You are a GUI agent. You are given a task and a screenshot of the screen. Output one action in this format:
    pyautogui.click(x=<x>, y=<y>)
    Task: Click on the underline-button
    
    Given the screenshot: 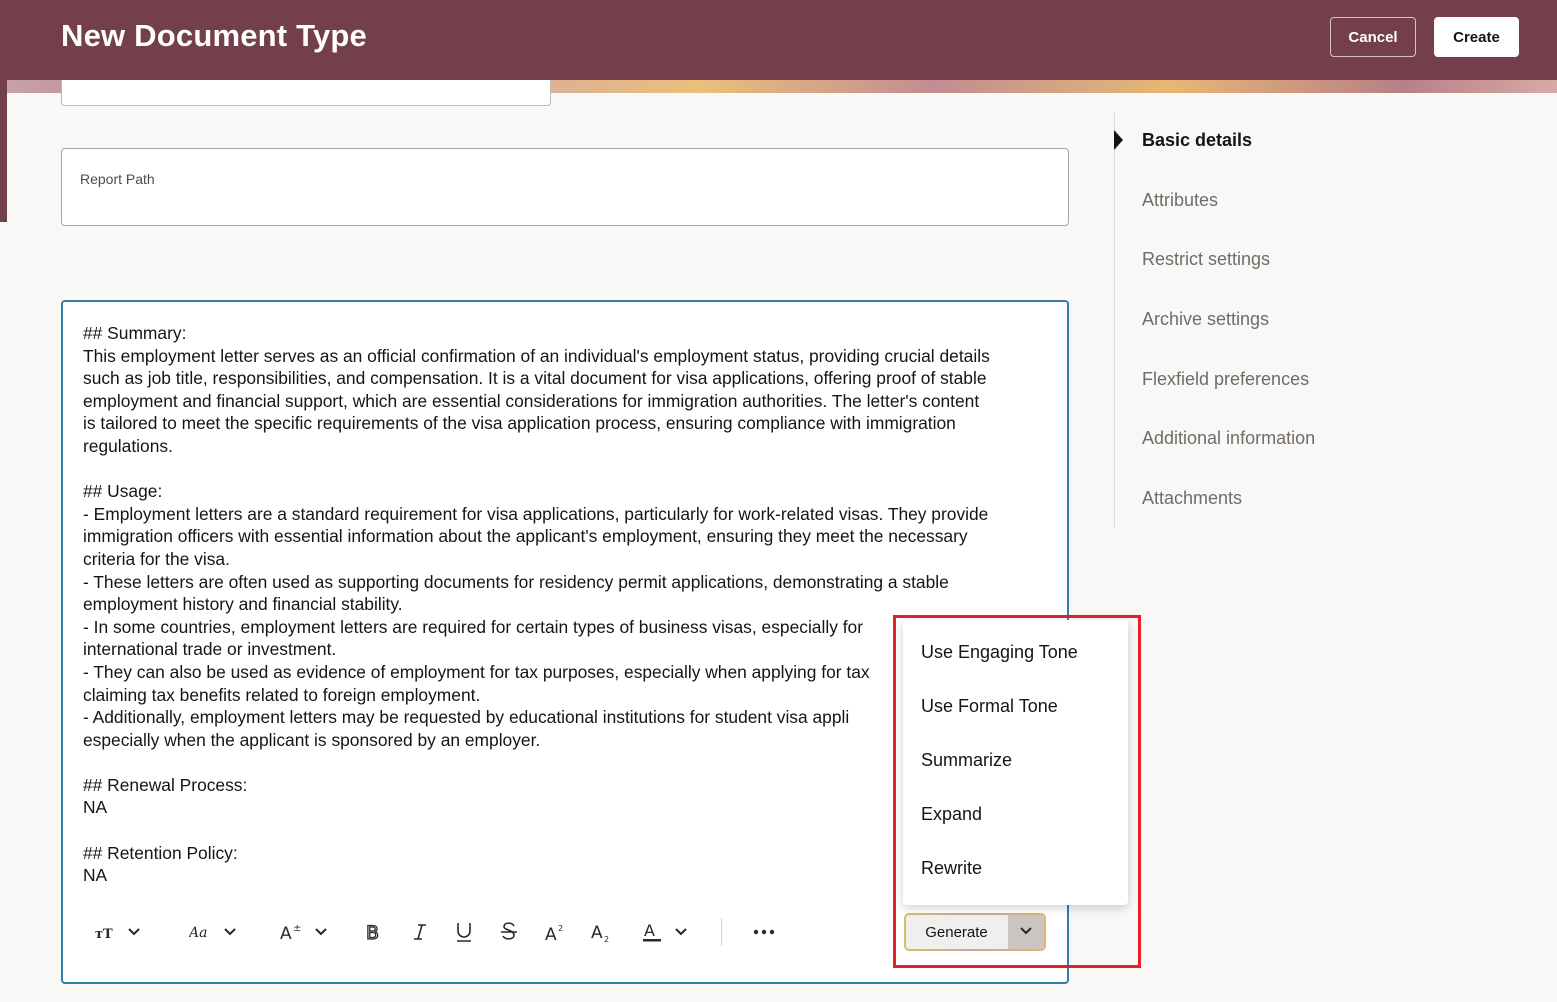 What is the action you would take?
    pyautogui.click(x=464, y=932)
    